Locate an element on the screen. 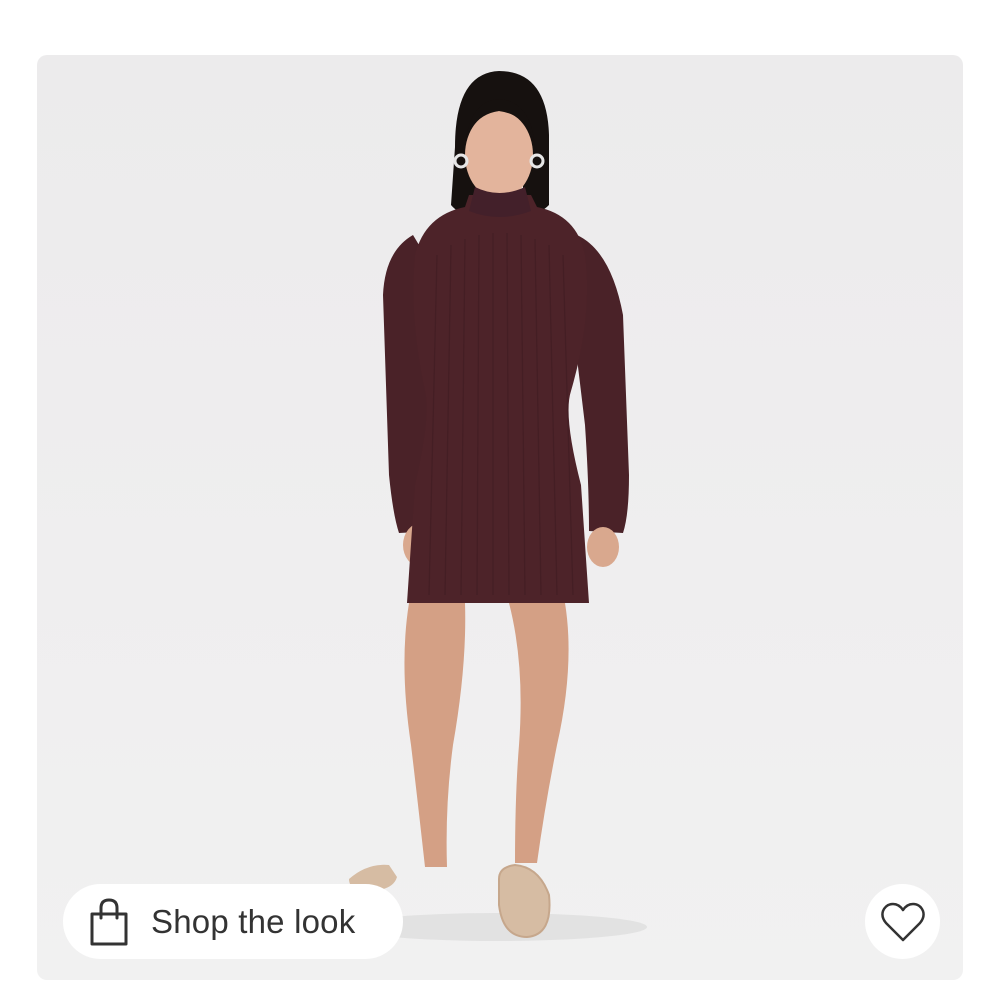 The image size is (1000, 1000). model-right-leg is located at coordinates (539, 733).